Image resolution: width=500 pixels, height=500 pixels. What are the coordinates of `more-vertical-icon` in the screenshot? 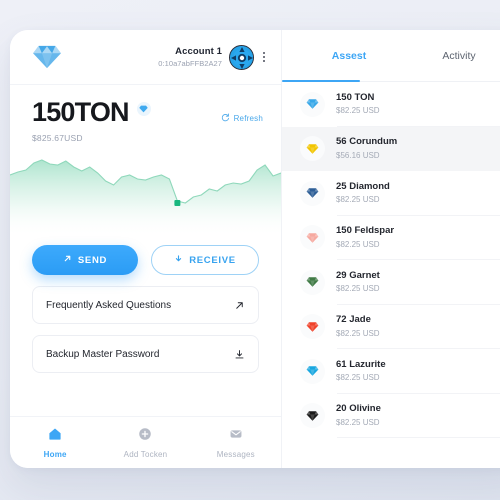 It's located at (264, 57).